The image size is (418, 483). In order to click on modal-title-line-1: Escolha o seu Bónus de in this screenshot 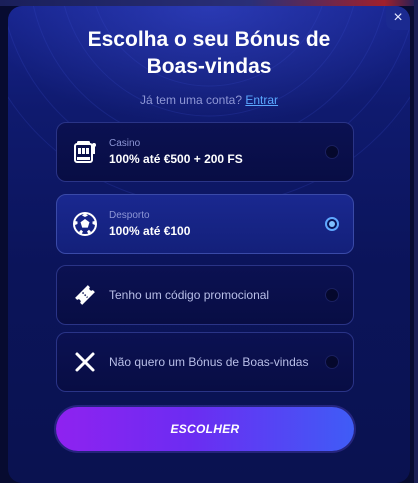, I will do `click(209, 39)`.